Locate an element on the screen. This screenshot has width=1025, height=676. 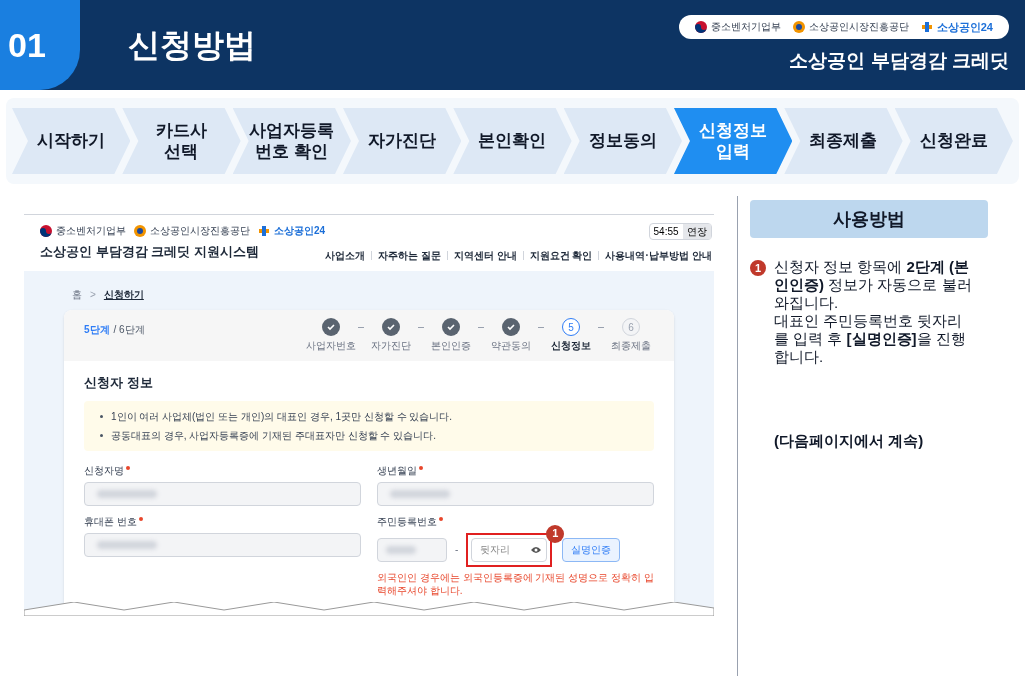
usage-heading: 사용방법 is located at coordinates (869, 219).